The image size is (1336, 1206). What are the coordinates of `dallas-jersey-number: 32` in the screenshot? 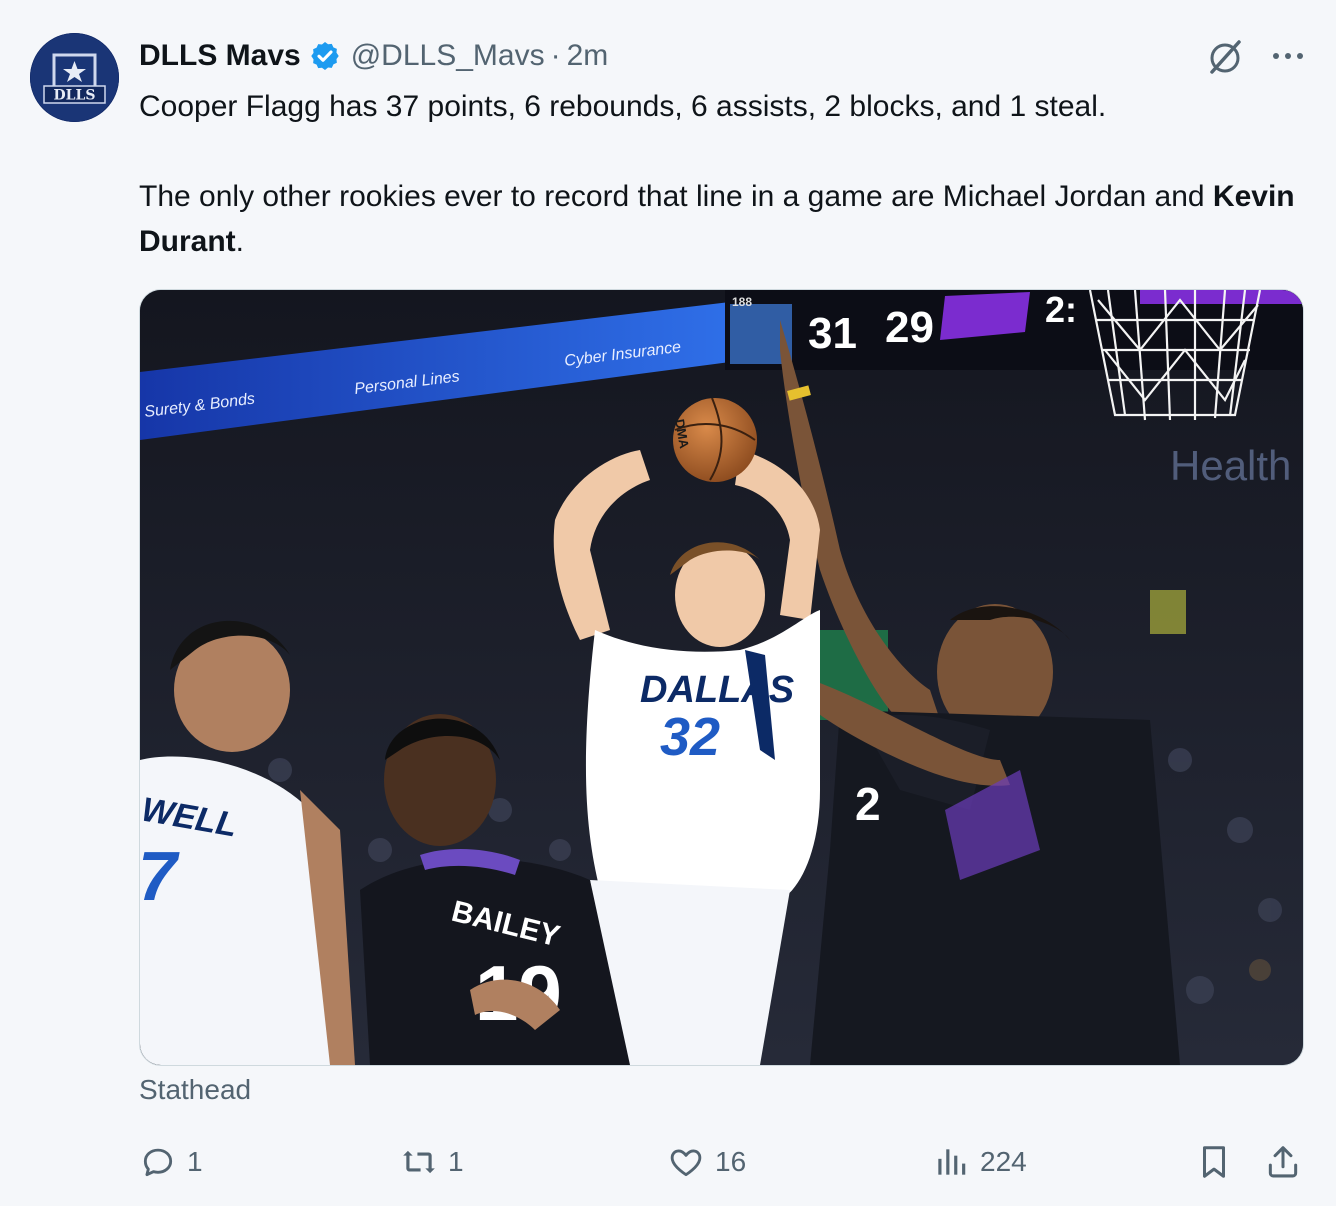 It's located at (690, 737).